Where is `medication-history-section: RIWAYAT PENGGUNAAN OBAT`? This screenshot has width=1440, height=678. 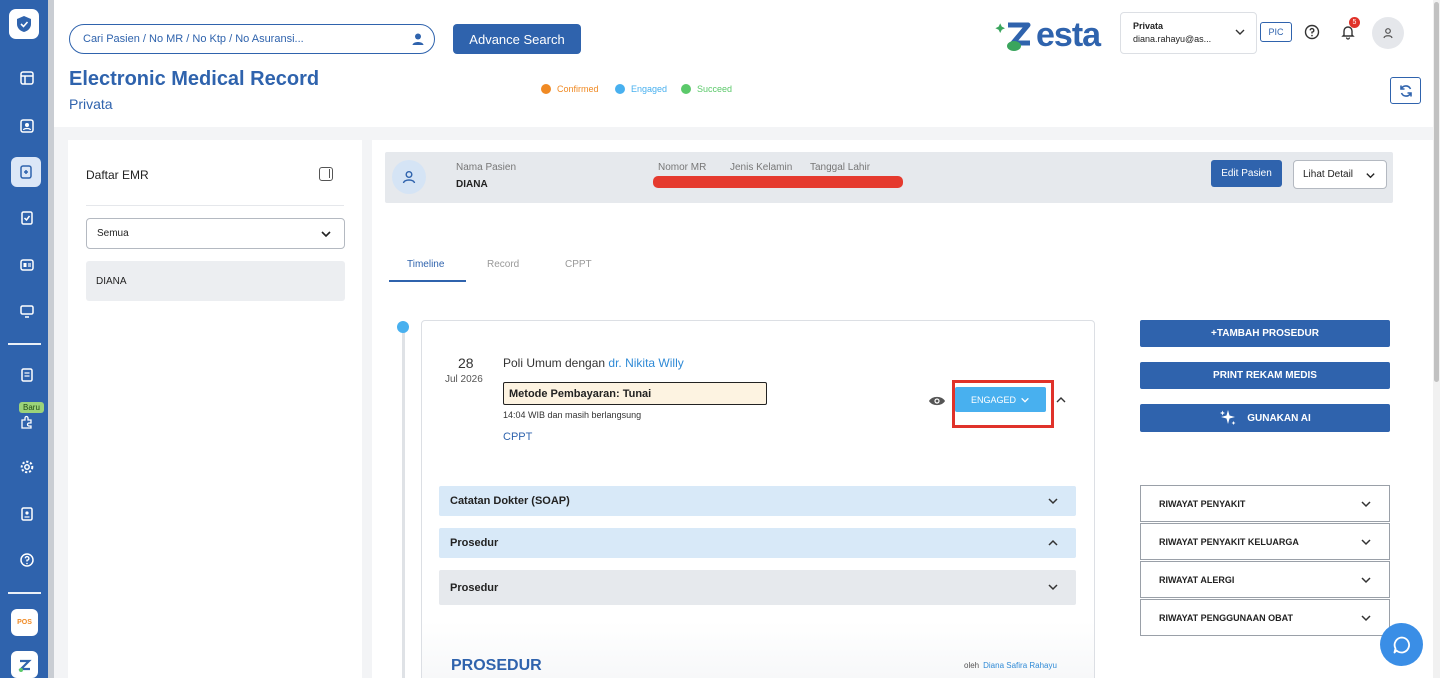 medication-history-section: RIWAYAT PENGGUNAAN OBAT is located at coordinates (1265, 617).